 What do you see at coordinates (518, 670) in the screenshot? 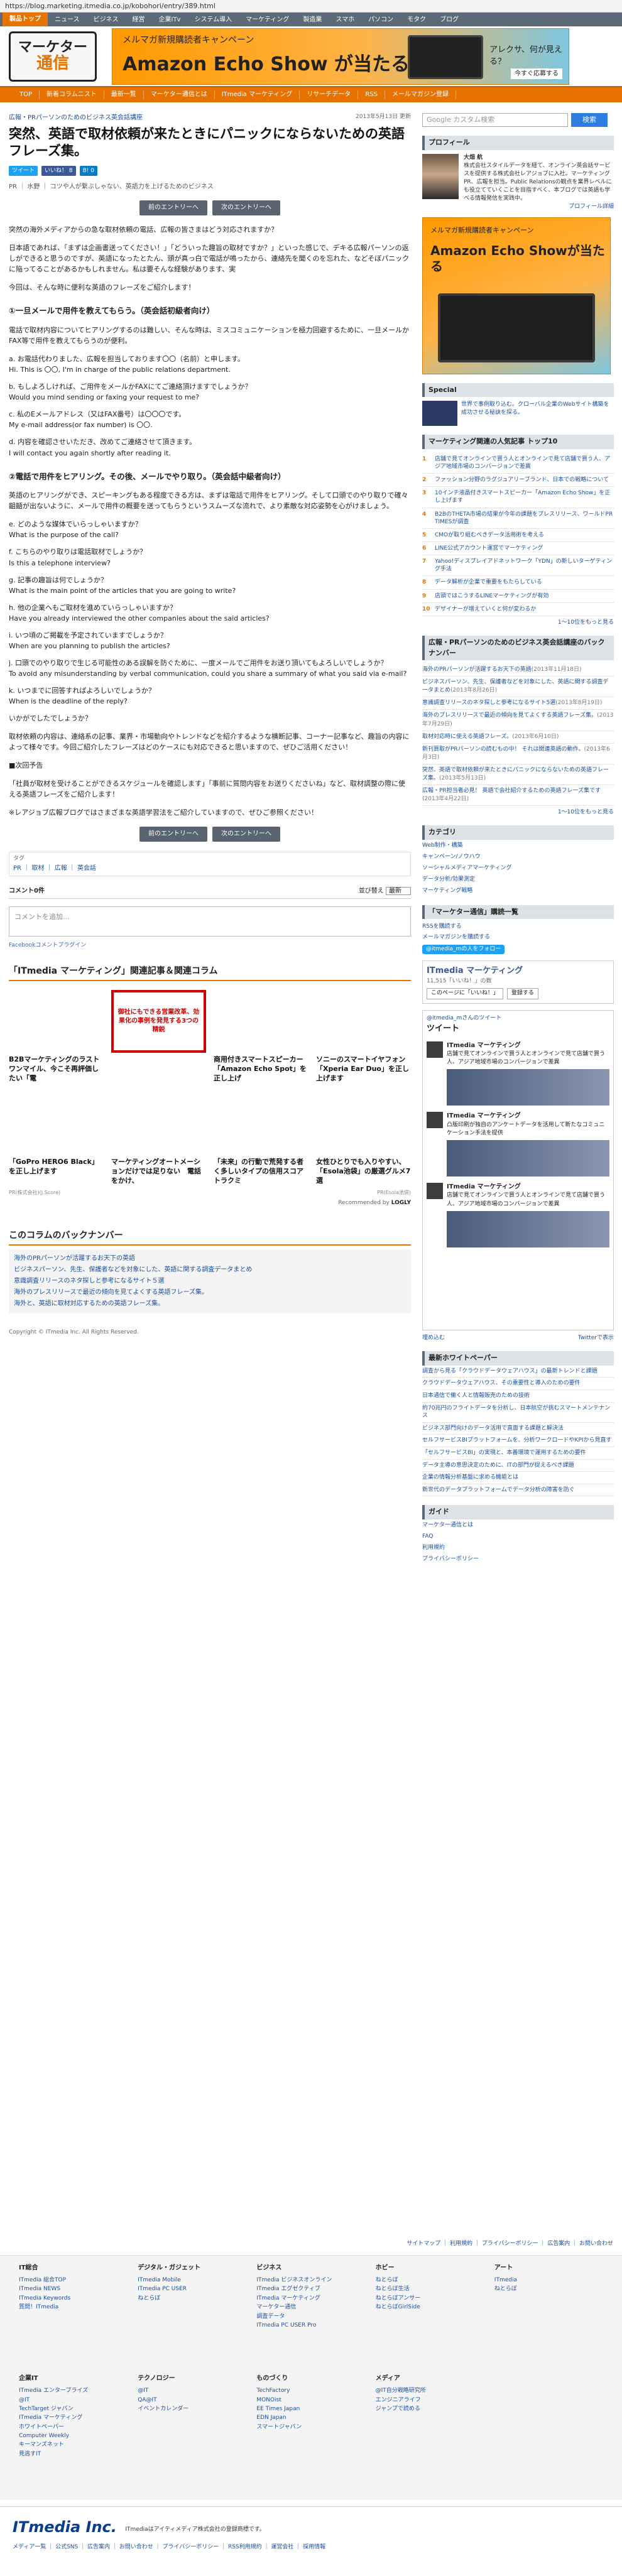
I see `column-item: 海外のPRパーソンが活躍するお天下の英語(2013年11月18日)` at bounding box center [518, 670].